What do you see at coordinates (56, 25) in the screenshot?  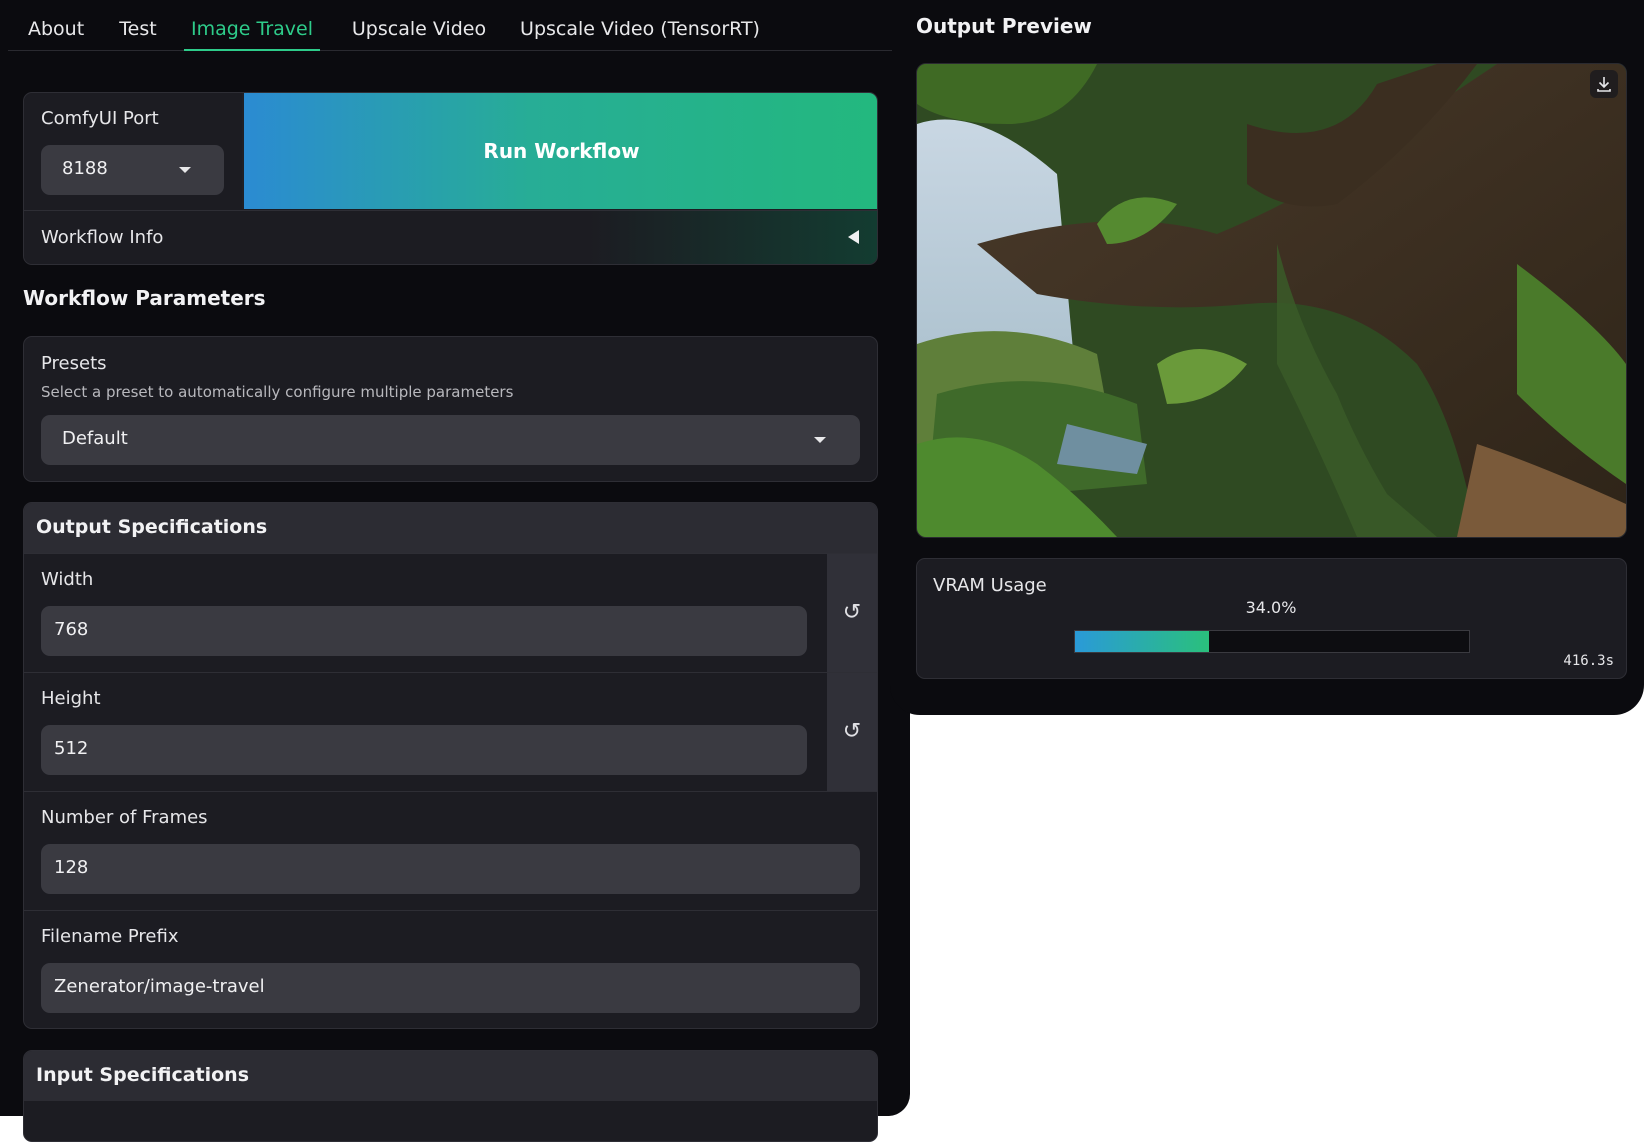 I see `tab-about: About` at bounding box center [56, 25].